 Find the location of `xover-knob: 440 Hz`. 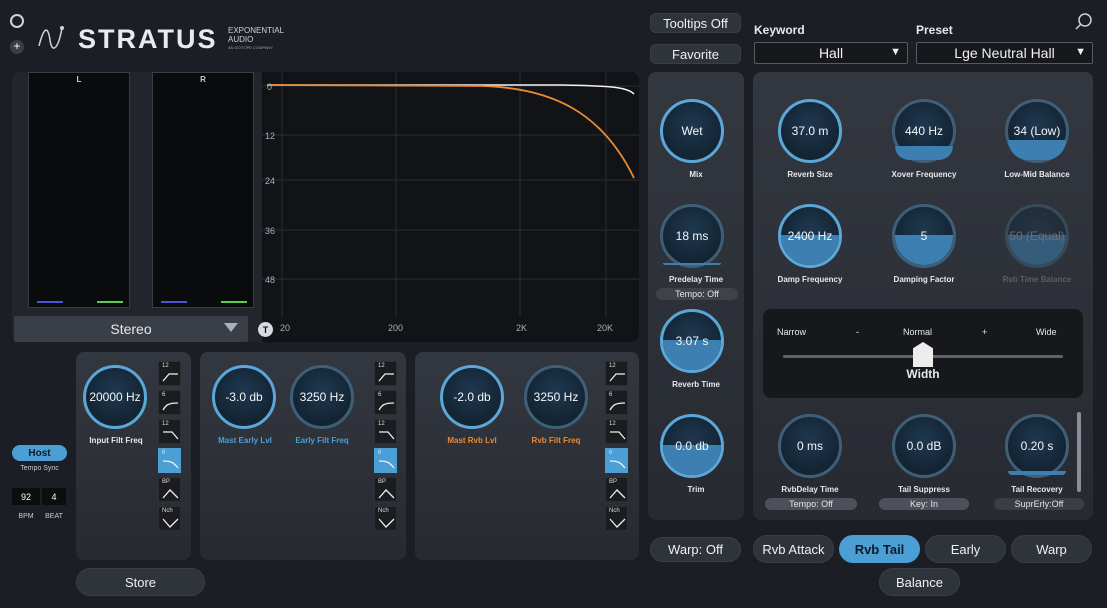

xover-knob: 440 Hz is located at coordinates (924, 131).